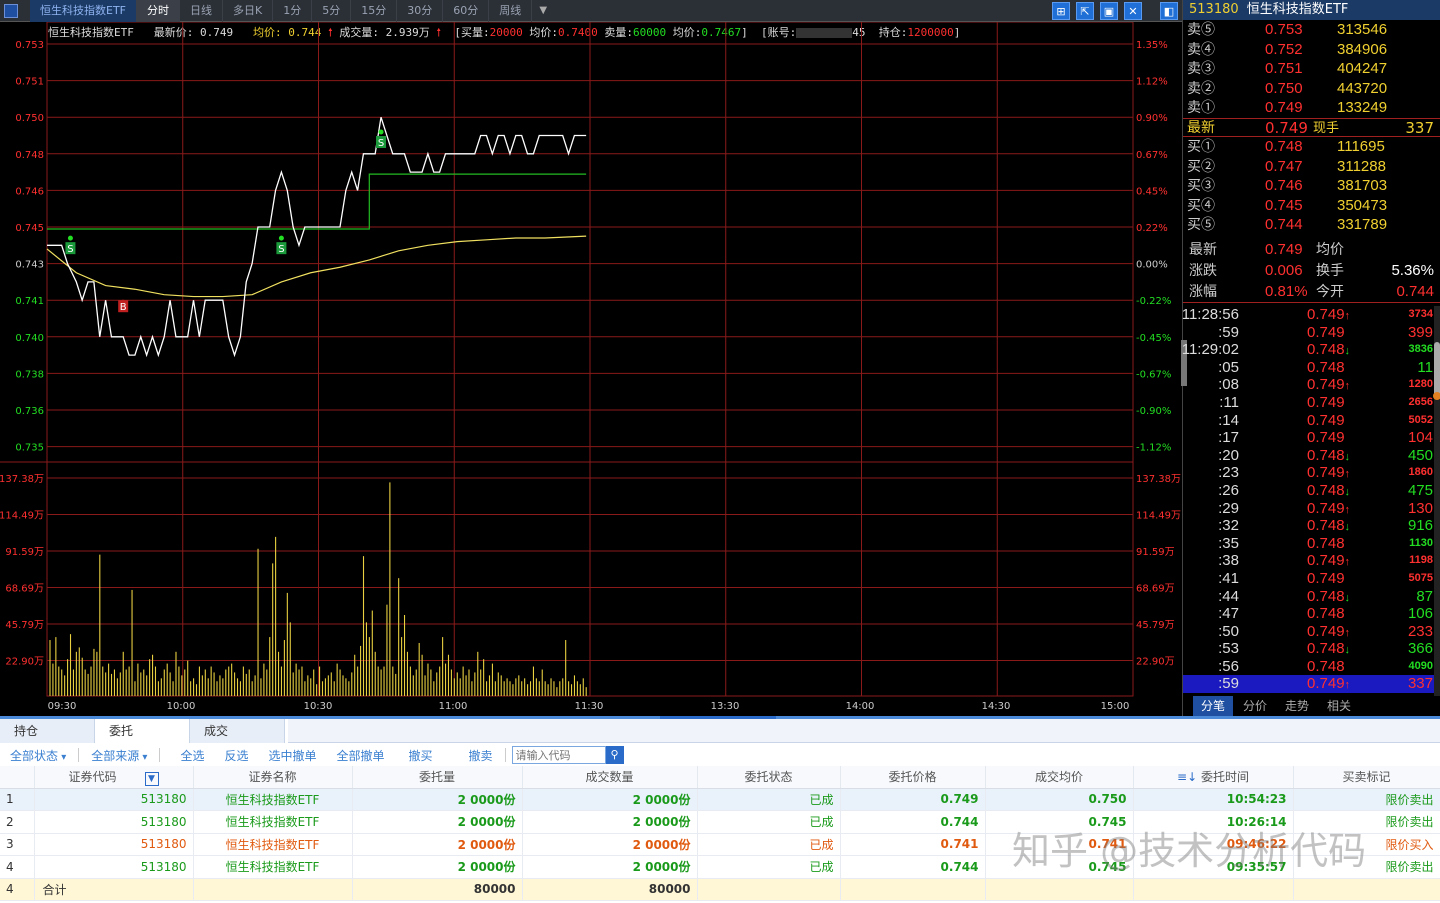 This screenshot has width=1440, height=903. I want to click on filter-icon: ▼, so click(151, 778).